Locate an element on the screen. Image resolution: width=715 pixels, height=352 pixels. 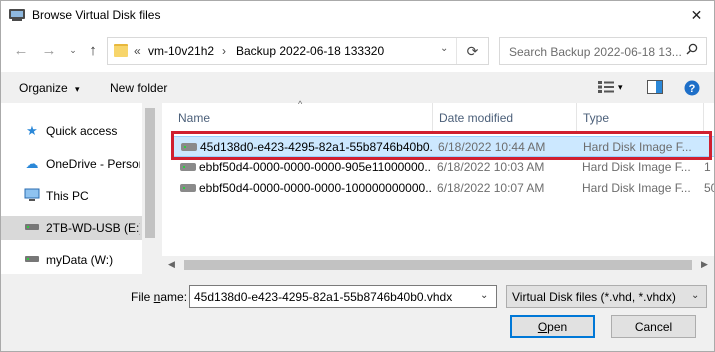
breadcrumb-backup: Backup 2022-06-18 133320 is located at coordinates (310, 51).